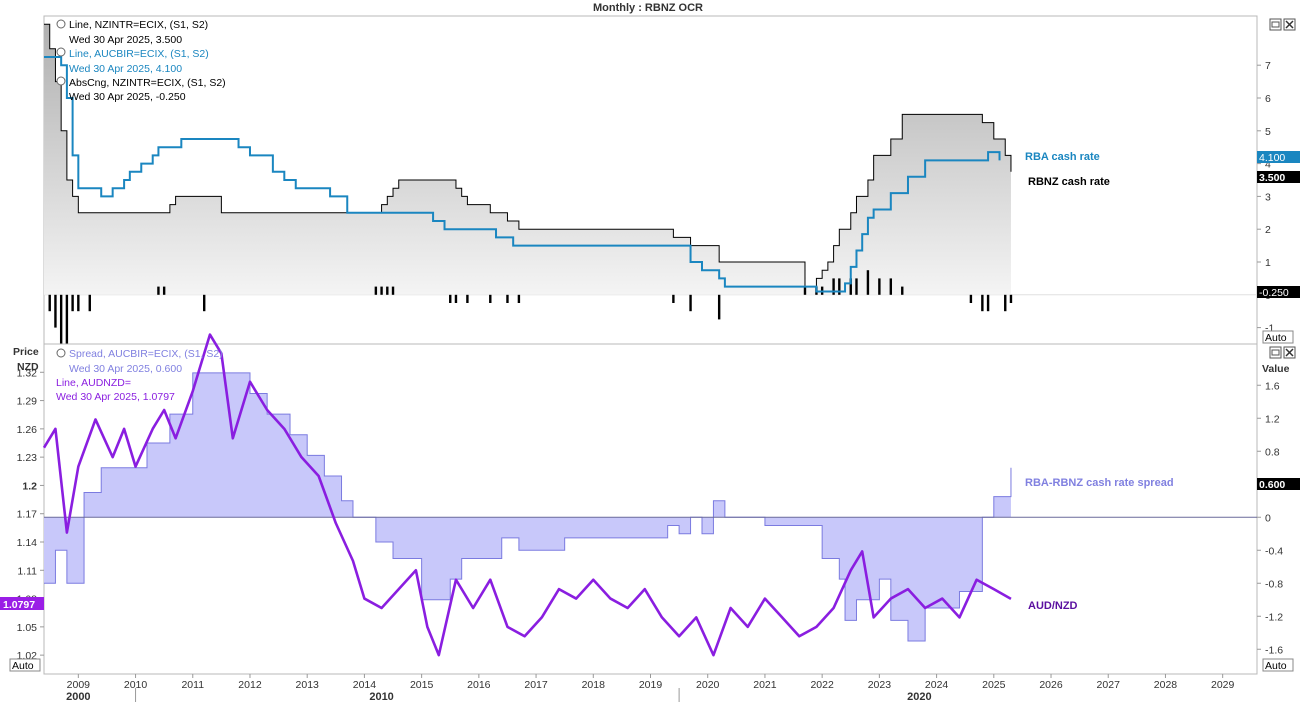  Describe the element at coordinates (27, 515) in the screenshot. I see `left-tick-label: 1.17` at that location.